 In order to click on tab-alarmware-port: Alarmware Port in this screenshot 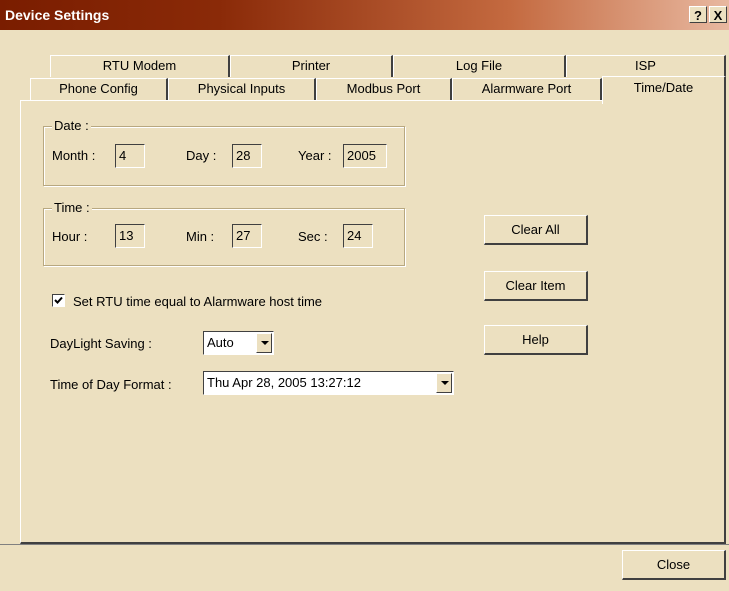, I will do `click(527, 89)`.